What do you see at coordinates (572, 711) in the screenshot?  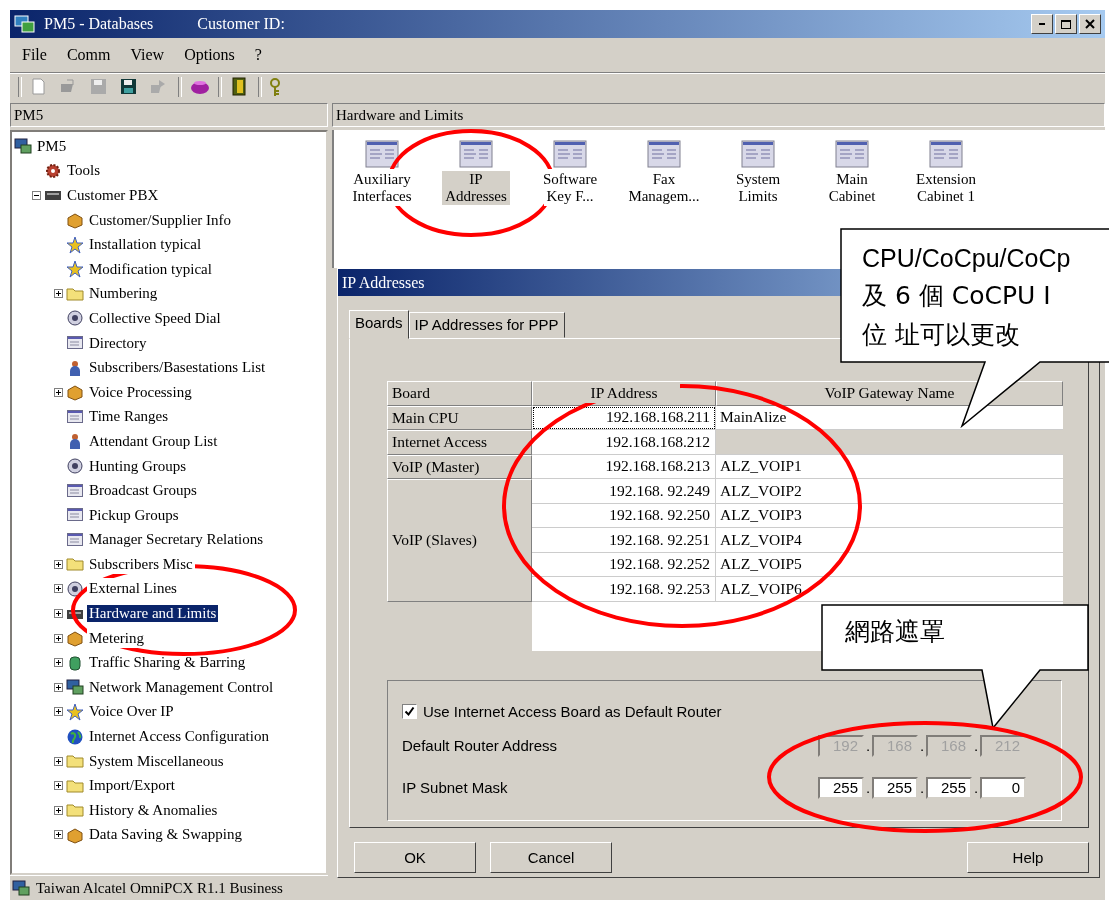 I see `checkbox-label: Use Internet Access Board as Default Router` at bounding box center [572, 711].